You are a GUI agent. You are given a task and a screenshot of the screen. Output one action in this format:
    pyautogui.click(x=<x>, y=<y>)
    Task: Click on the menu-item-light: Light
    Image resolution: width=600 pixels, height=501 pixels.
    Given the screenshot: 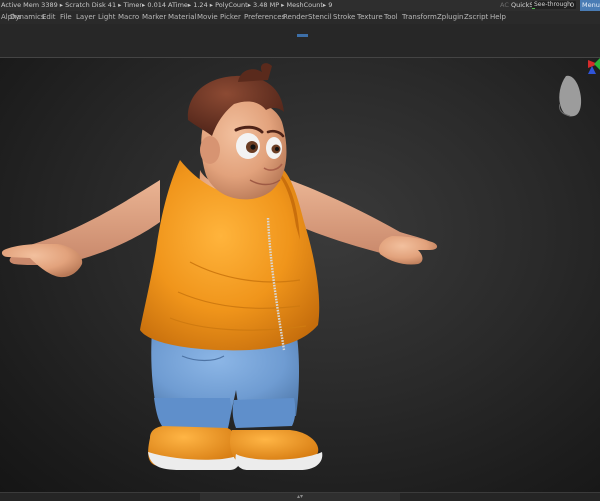 What is the action you would take?
    pyautogui.click(x=106, y=17)
    